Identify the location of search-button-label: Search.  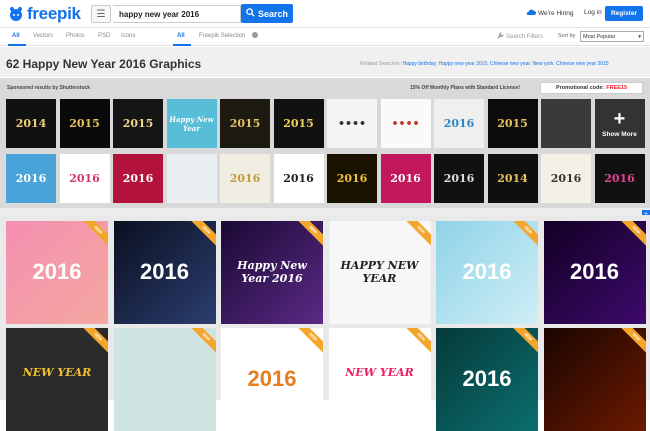
(273, 13).